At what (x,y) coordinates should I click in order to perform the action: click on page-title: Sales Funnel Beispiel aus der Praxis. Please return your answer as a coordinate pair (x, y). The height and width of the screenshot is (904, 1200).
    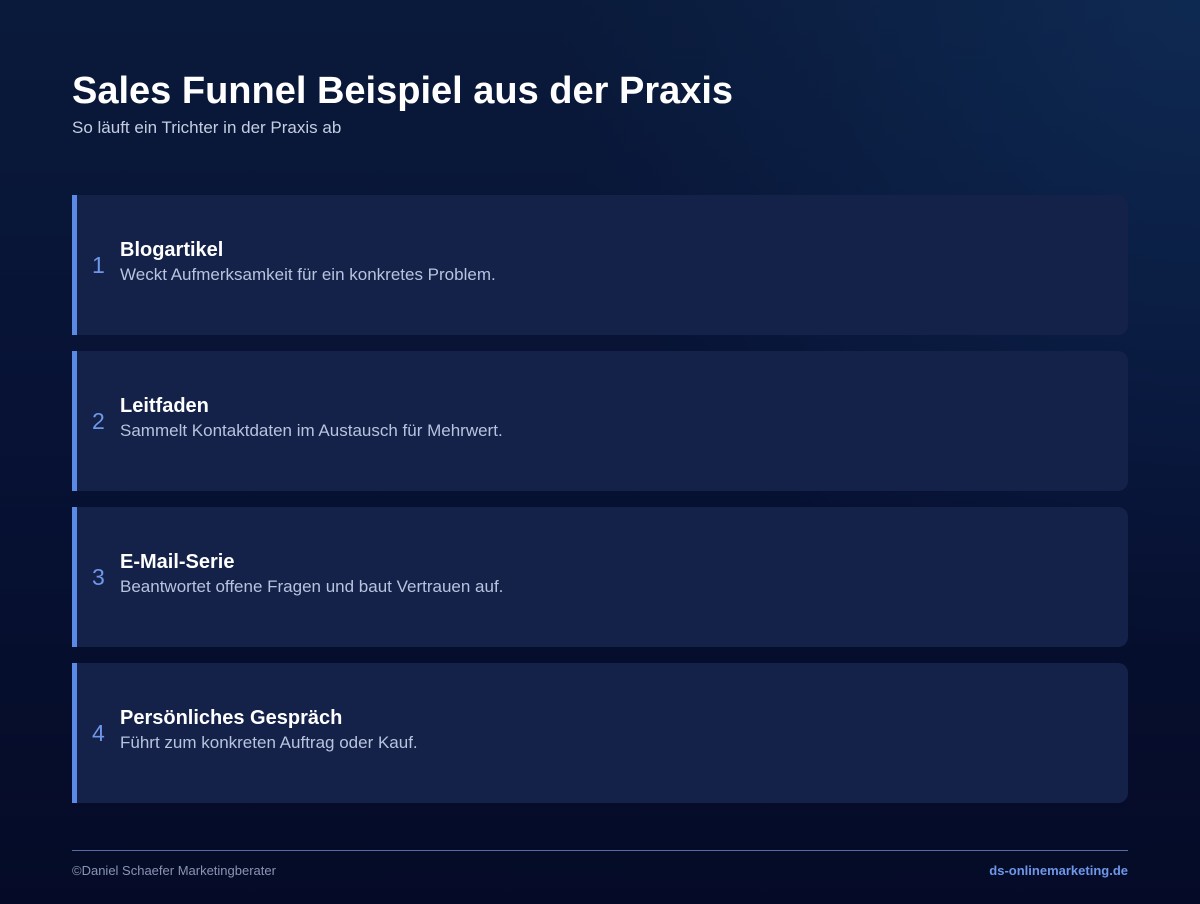
    Looking at the image, I should click on (403, 91).